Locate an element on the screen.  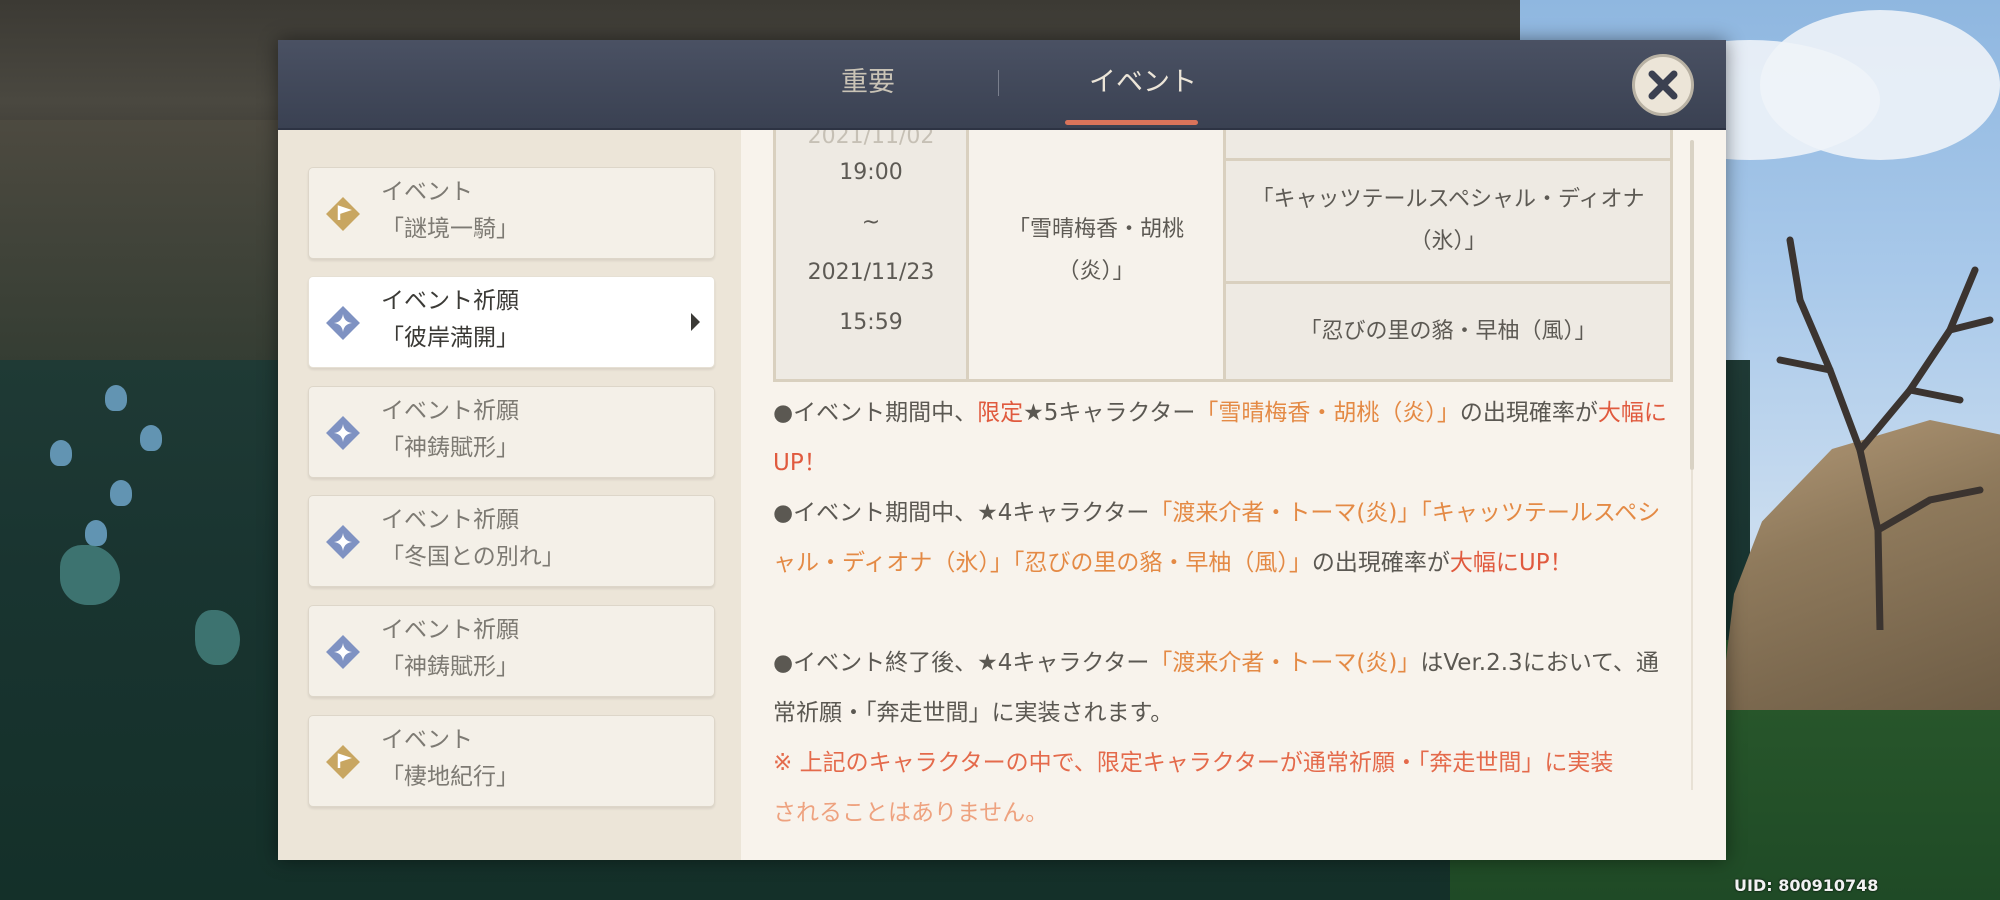
tab-event: イベント is located at coordinates (1143, 84).